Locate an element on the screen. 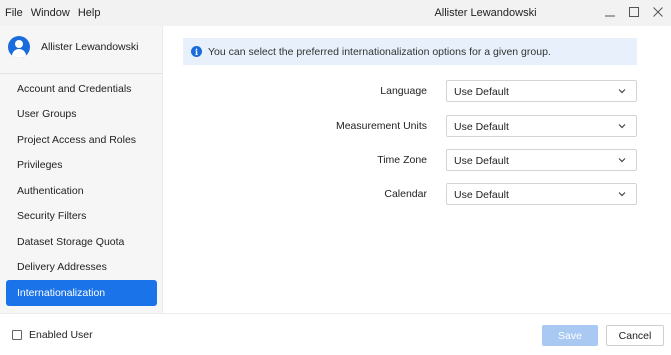  sidebar-item-authentication: Authentication is located at coordinates (81, 191).